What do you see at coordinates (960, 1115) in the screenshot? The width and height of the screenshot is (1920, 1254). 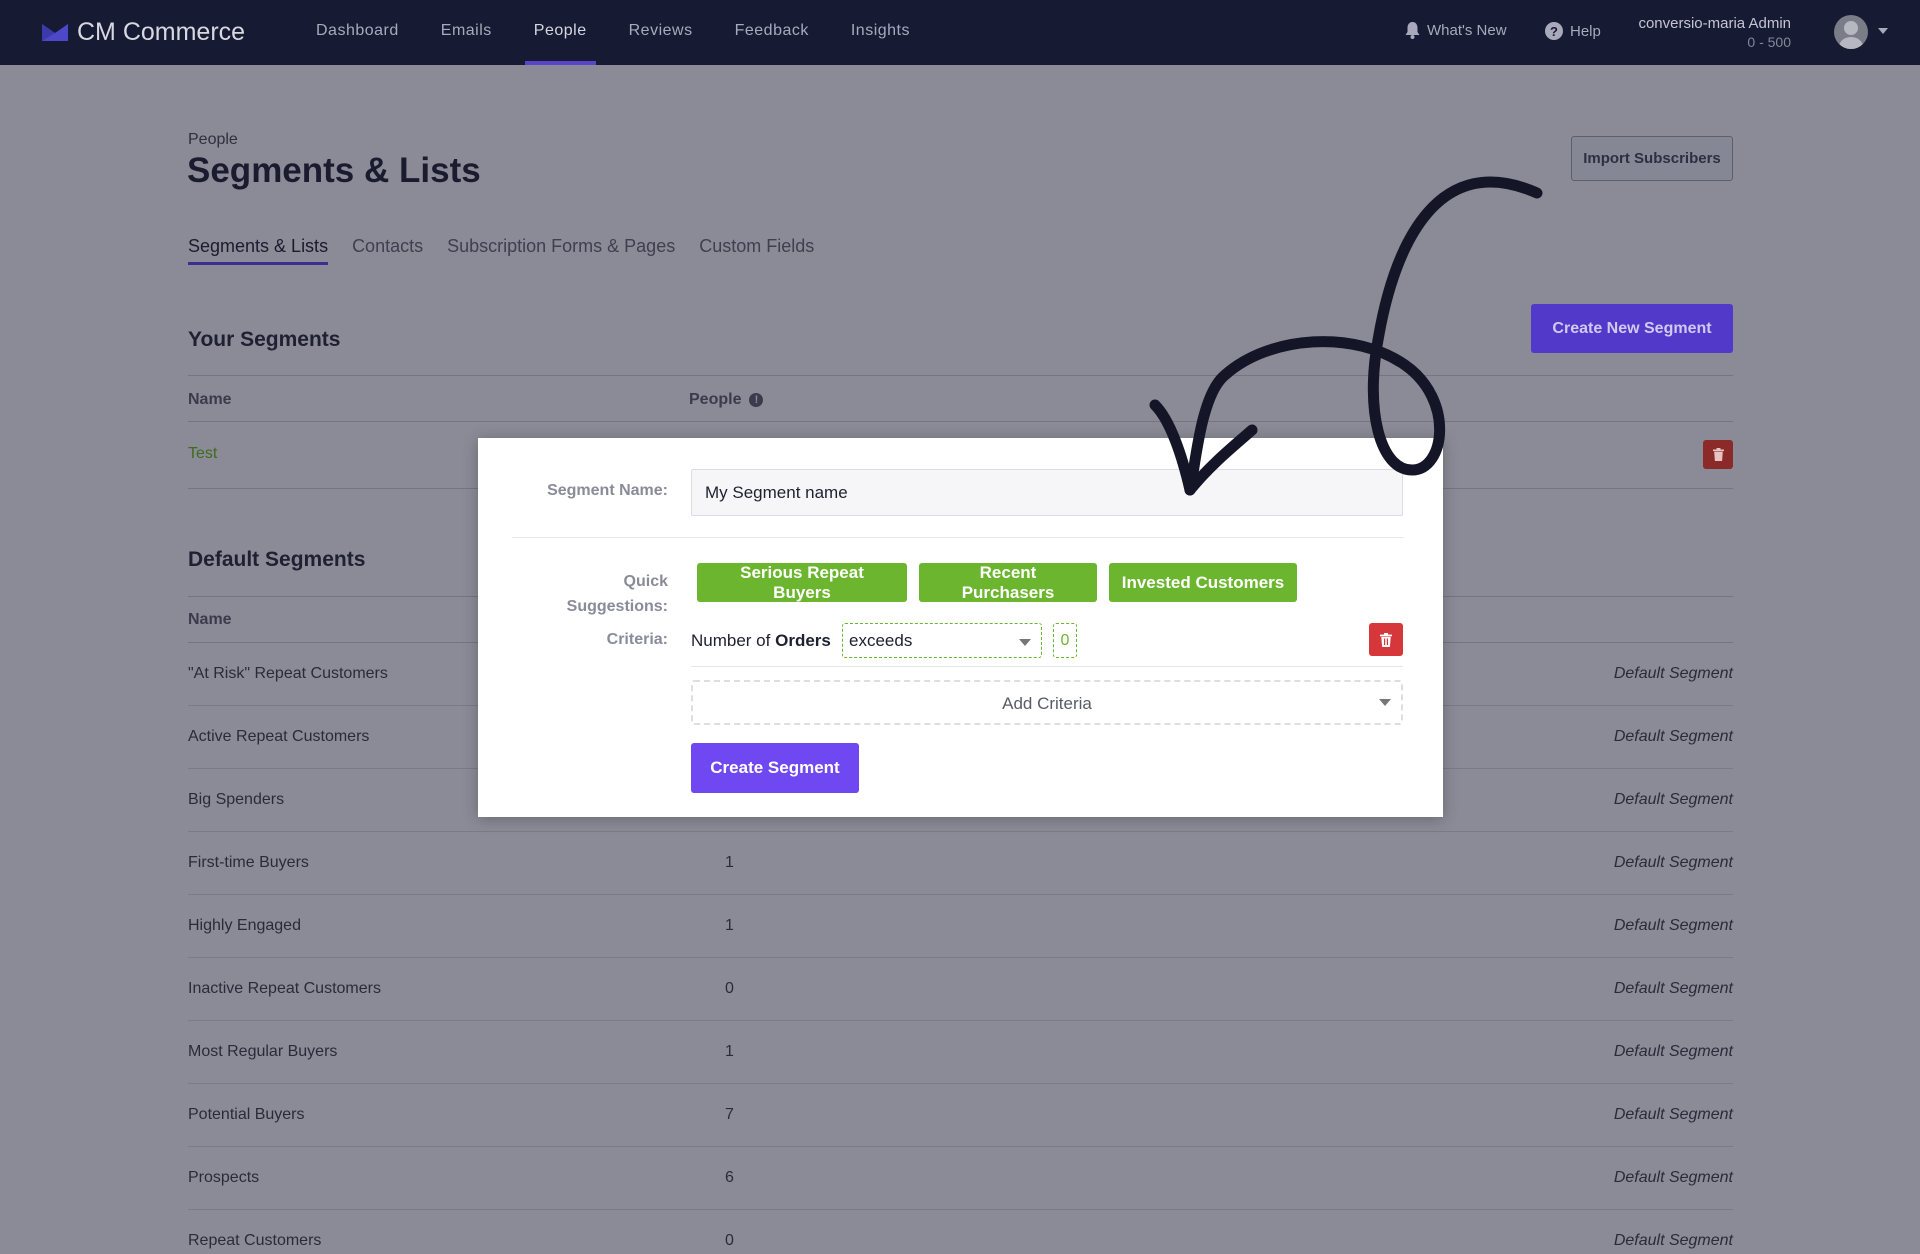 I see `table-row: Potential Buyers 7 Default Segment` at bounding box center [960, 1115].